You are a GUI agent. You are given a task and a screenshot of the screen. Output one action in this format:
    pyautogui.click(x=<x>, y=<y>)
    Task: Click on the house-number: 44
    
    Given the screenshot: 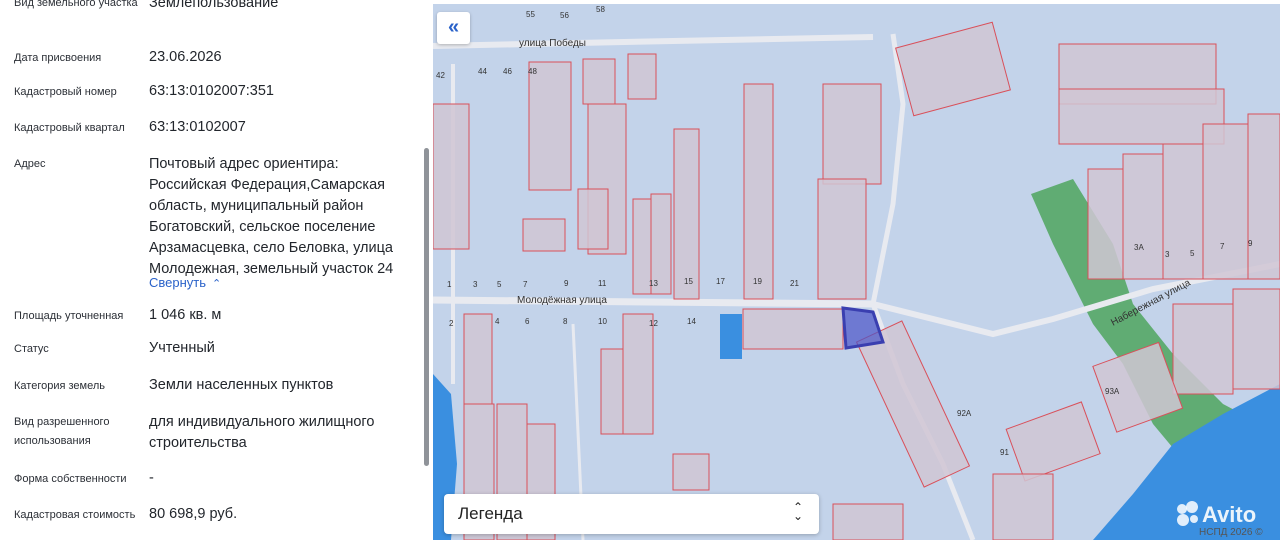 What is the action you would take?
    pyautogui.click(x=482, y=71)
    